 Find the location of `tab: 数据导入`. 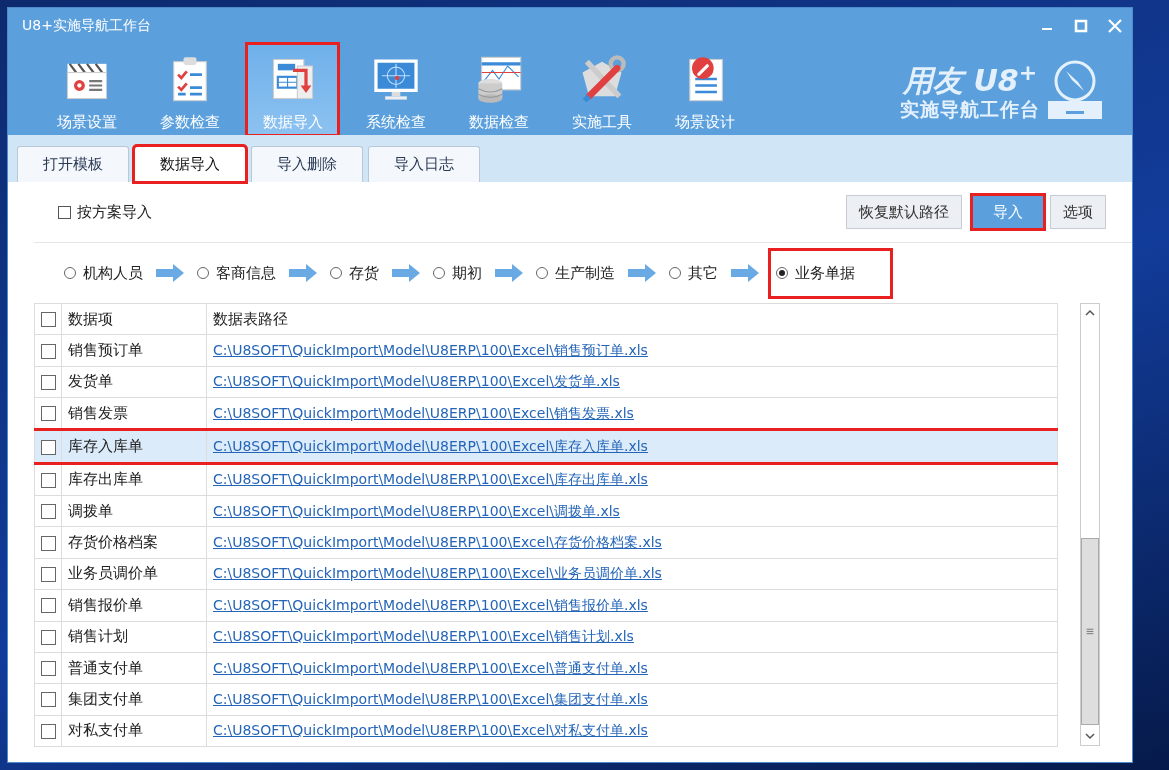

tab: 数据导入 is located at coordinates (190, 164).